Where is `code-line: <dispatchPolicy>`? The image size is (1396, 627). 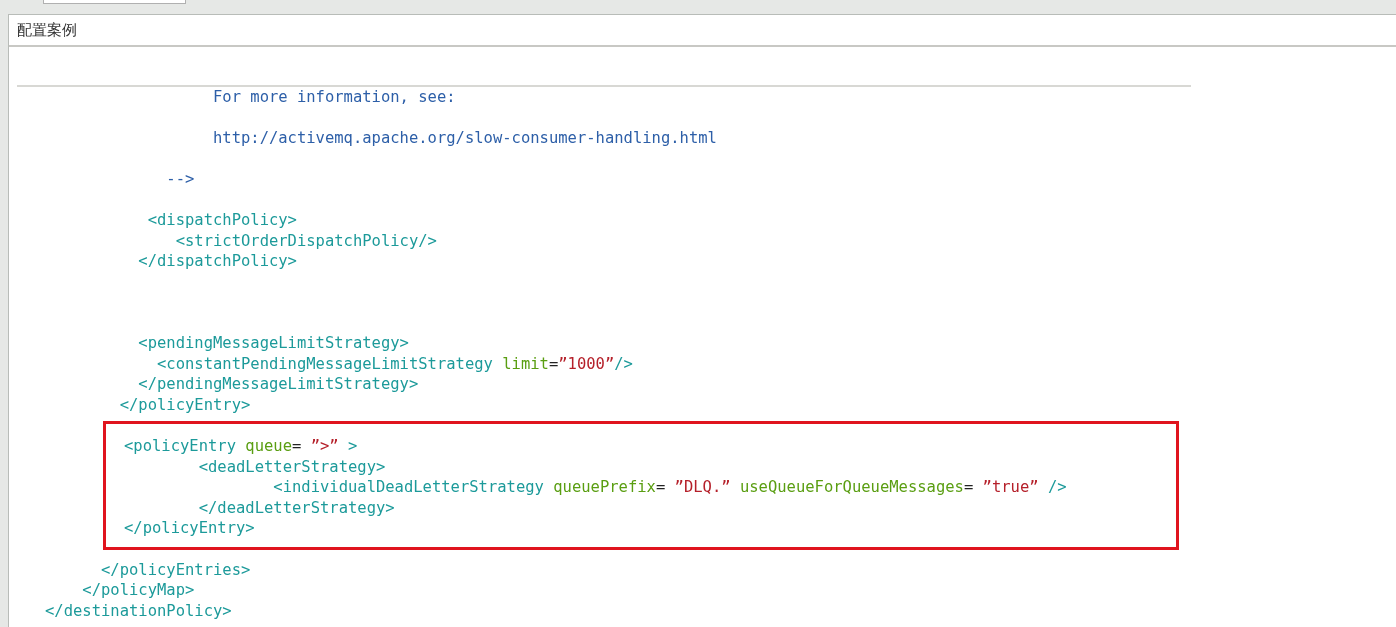
code-line: <dispatchPolicy> is located at coordinates (221, 220).